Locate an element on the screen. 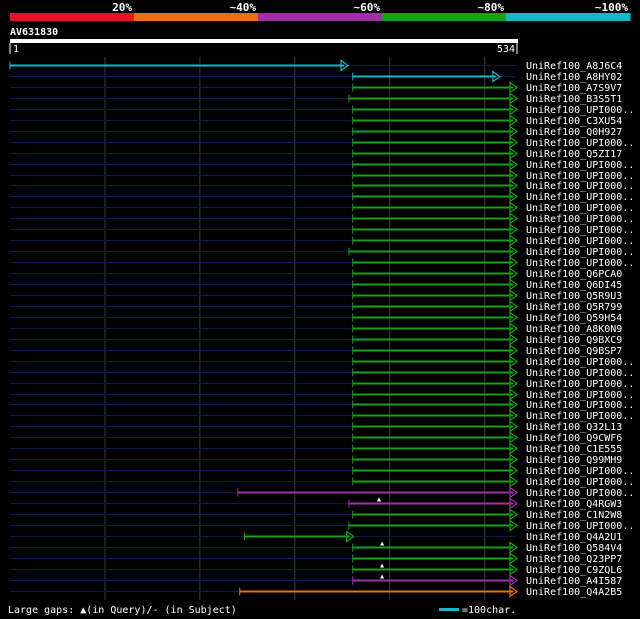  hit-label: UniRef100_Q0H927 is located at coordinates (574, 132).